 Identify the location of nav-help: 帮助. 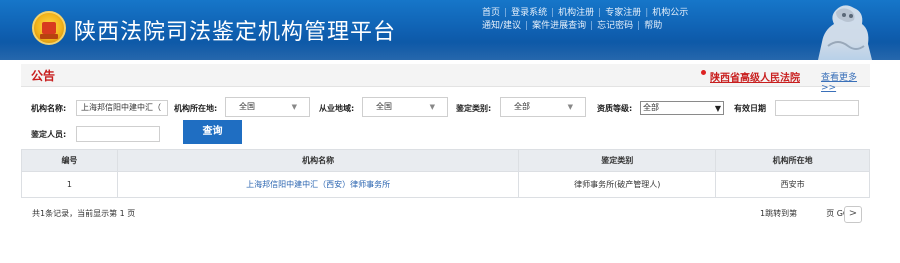
(653, 26).